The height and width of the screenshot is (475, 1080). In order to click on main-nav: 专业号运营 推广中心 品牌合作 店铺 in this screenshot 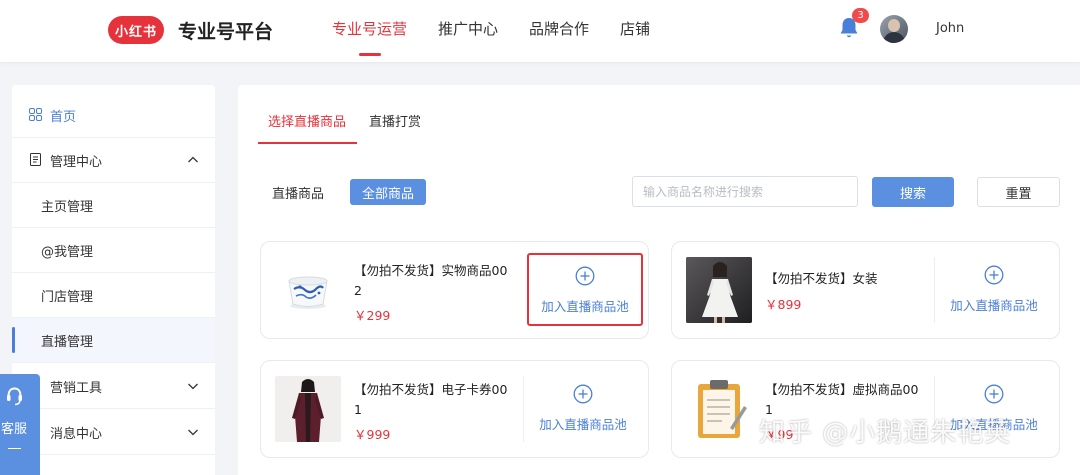, I will do `click(506, 31)`.